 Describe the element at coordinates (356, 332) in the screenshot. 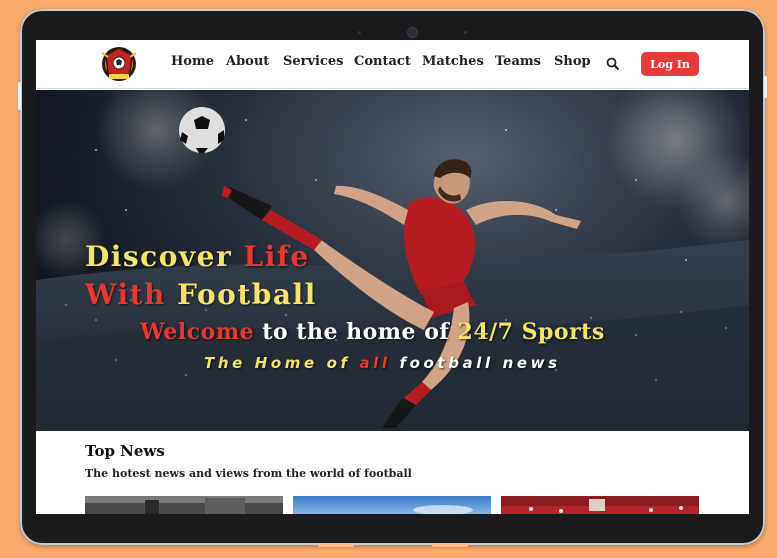

I see `welcome-word: to the home of` at that location.